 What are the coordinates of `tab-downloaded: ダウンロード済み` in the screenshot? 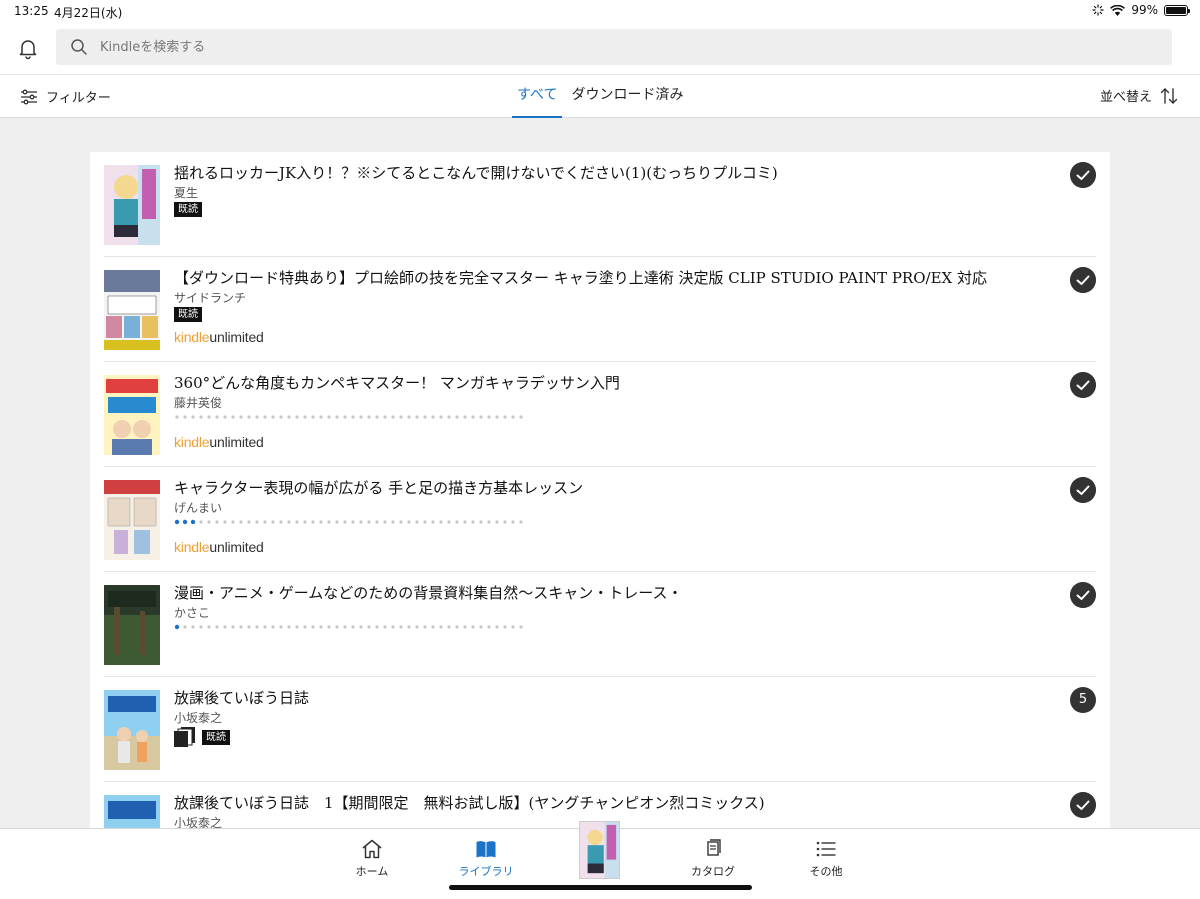 It's located at (627, 96).